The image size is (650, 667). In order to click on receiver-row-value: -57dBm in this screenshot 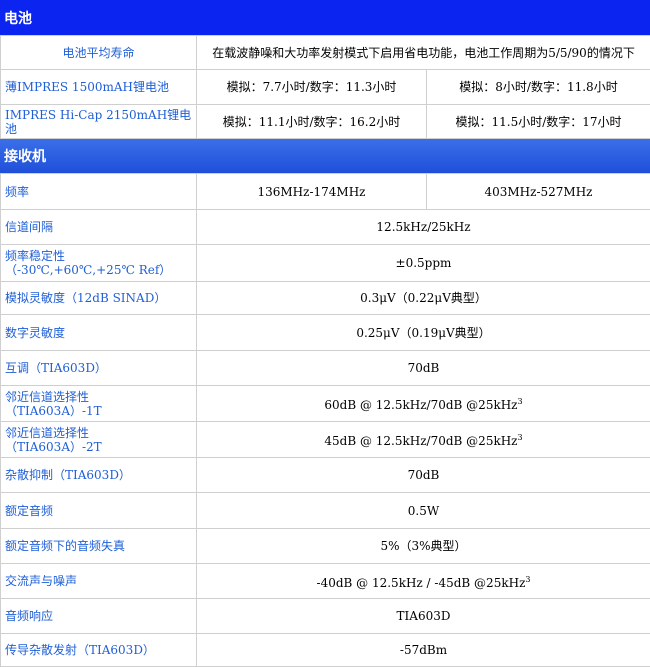, I will do `click(423, 650)`.